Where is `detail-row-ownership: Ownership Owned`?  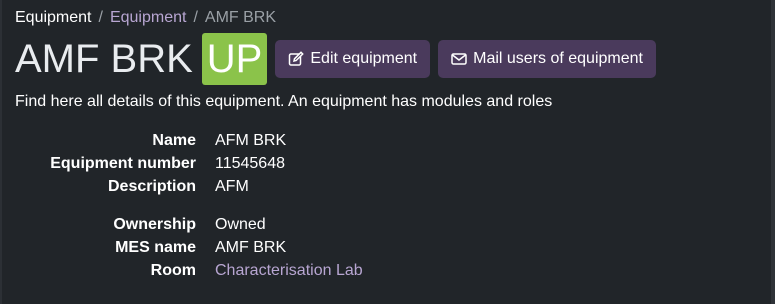
detail-row-ownership: Ownership Owned is located at coordinates (250, 224).